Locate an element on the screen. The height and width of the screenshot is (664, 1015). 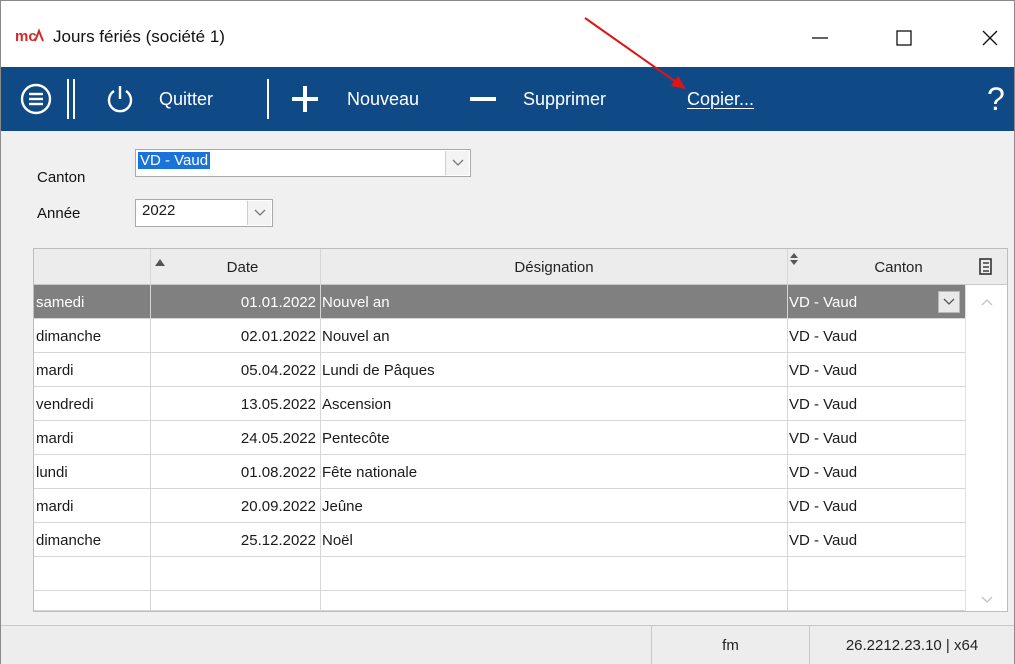
minimize-button is located at coordinates (820, 38).